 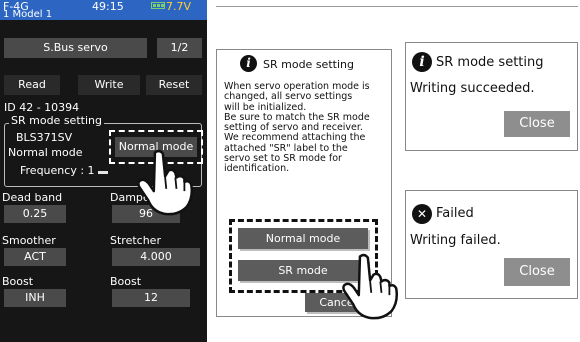 I want to click on servo-id-line: ID 42 - 10394, so click(x=42, y=107).